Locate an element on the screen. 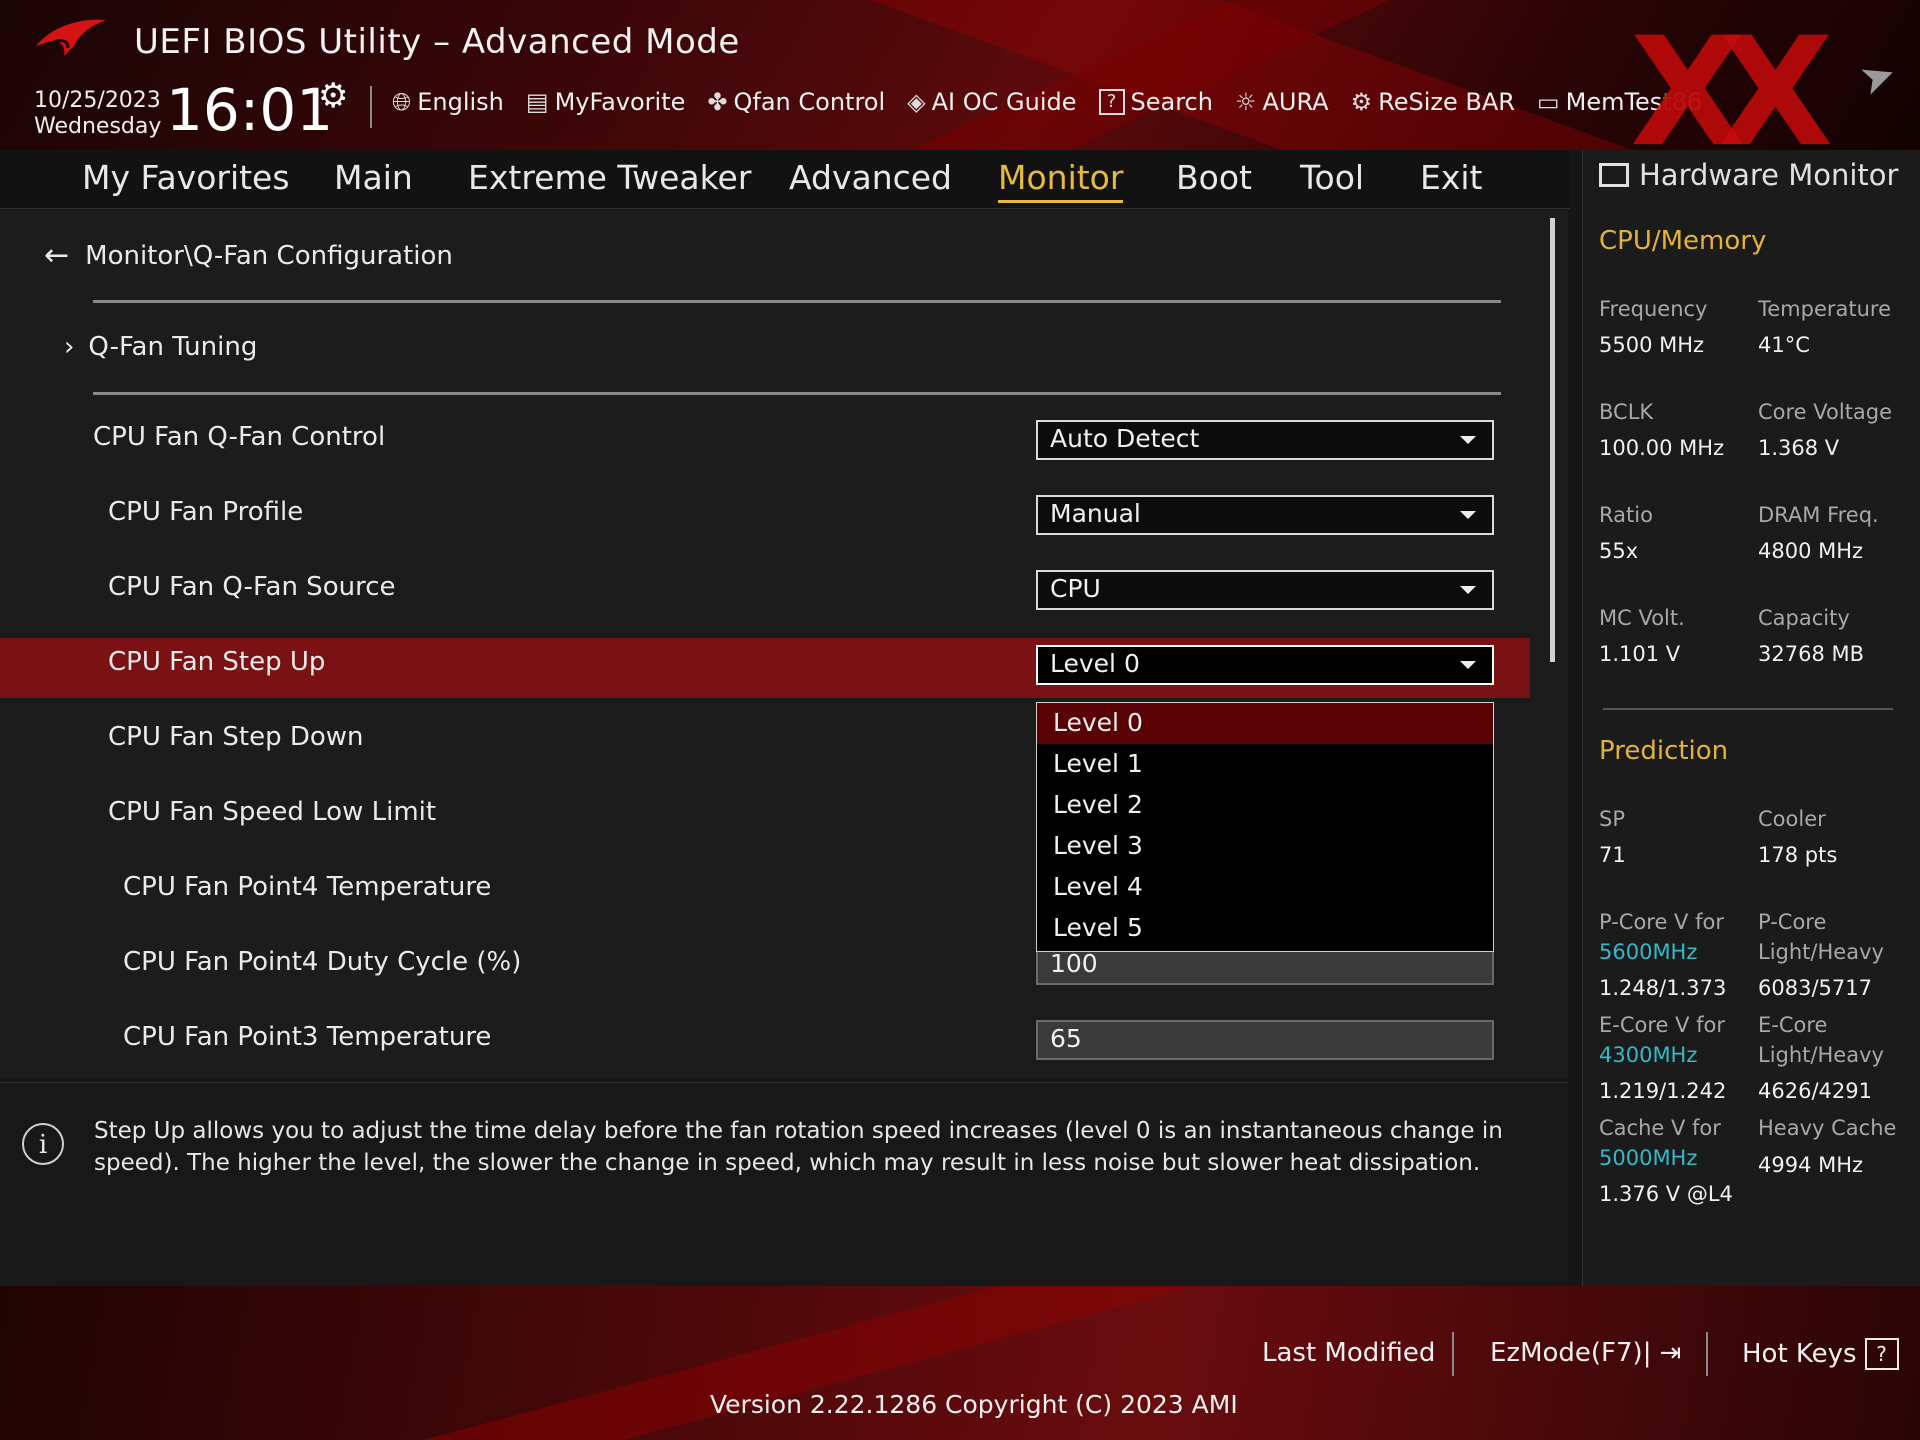 Image resolution: width=1920 pixels, height=1440 pixels. dropdown-option: Level 5 is located at coordinates (1265, 928).